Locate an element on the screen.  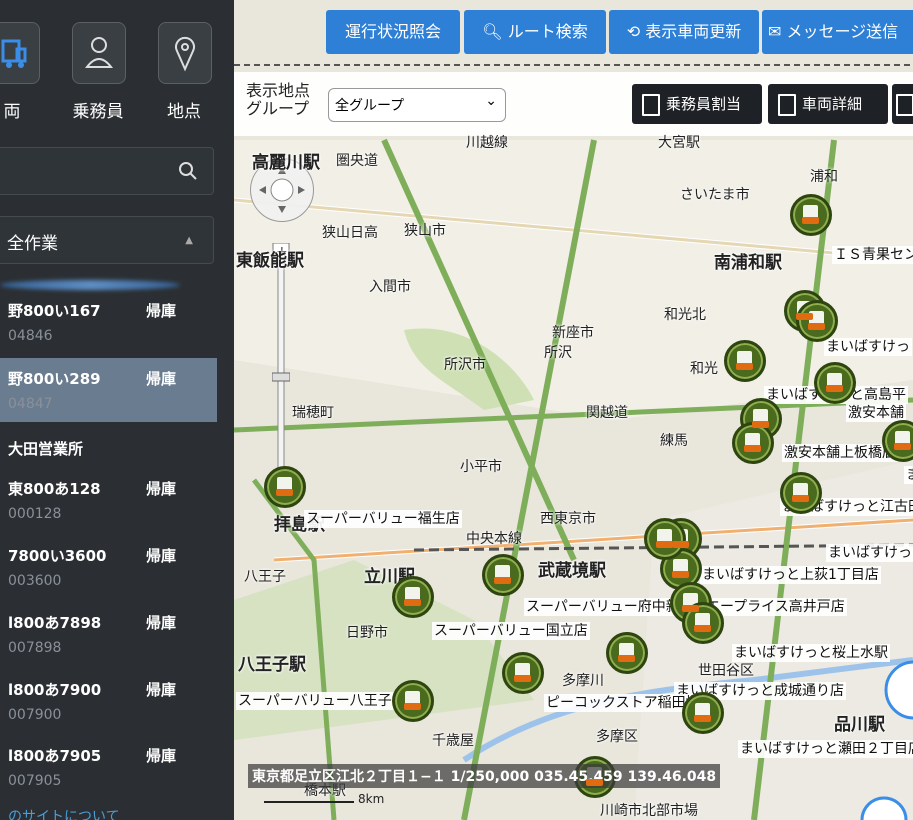
store-label: まいばすけっと上荻1丁目店 is located at coordinates (790, 575).